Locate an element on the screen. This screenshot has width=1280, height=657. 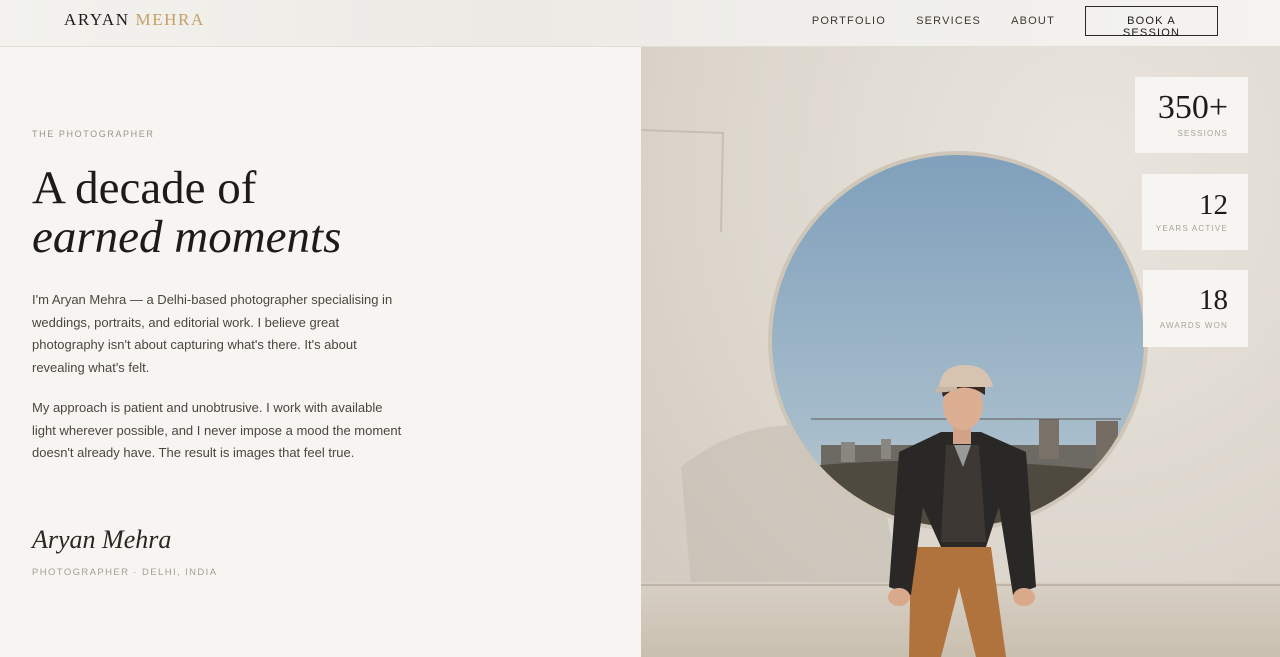
stat-label: AWARDS WON is located at coordinates (1193, 325).